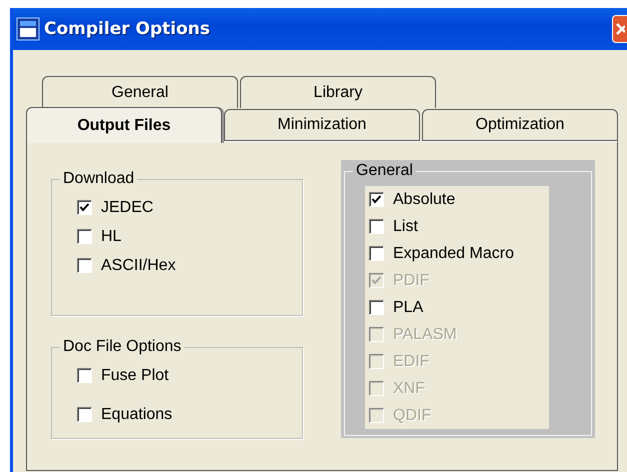 The height and width of the screenshot is (472, 627). What do you see at coordinates (408, 307) in the screenshot?
I see `checkbox-label: PLA` at bounding box center [408, 307].